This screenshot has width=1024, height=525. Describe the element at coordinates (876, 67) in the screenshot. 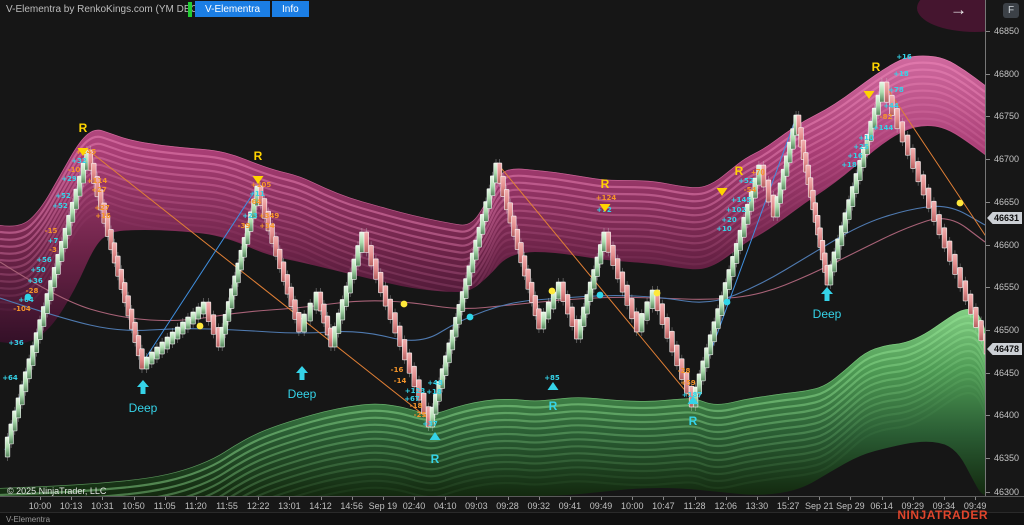

I see `r-sell-marker: R` at that location.